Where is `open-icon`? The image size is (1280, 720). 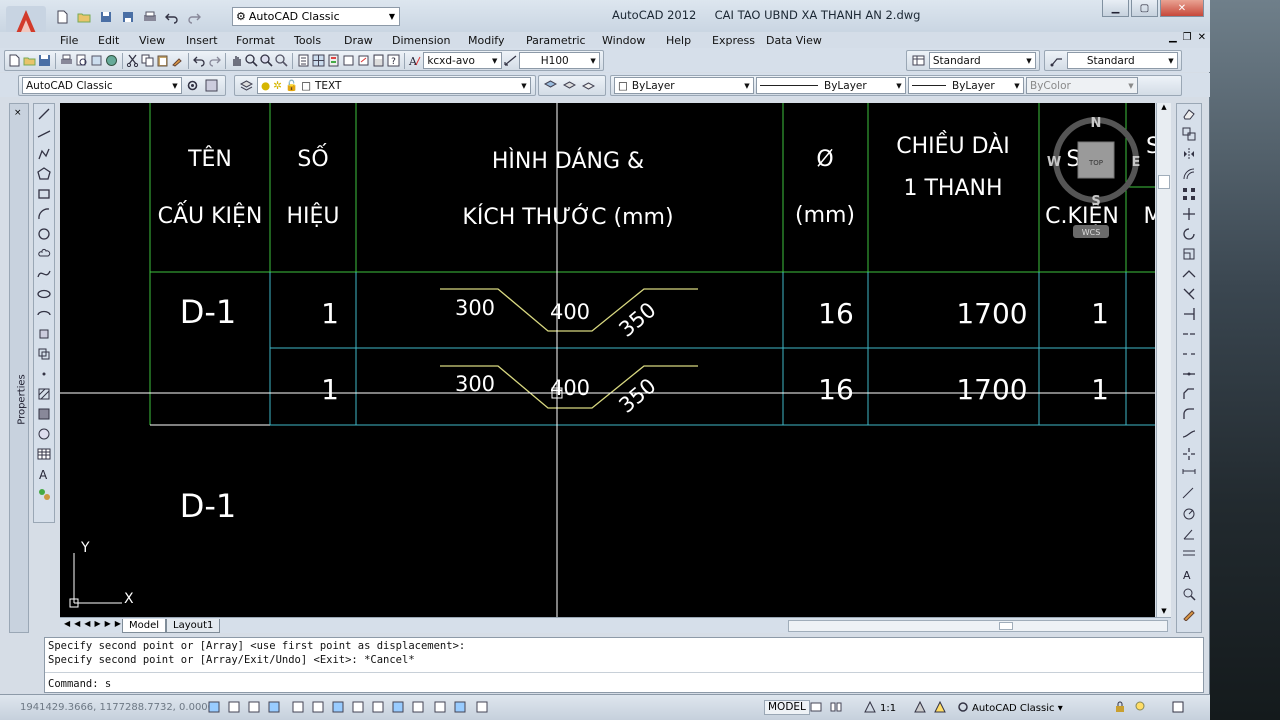
open-icon is located at coordinates (84, 17).